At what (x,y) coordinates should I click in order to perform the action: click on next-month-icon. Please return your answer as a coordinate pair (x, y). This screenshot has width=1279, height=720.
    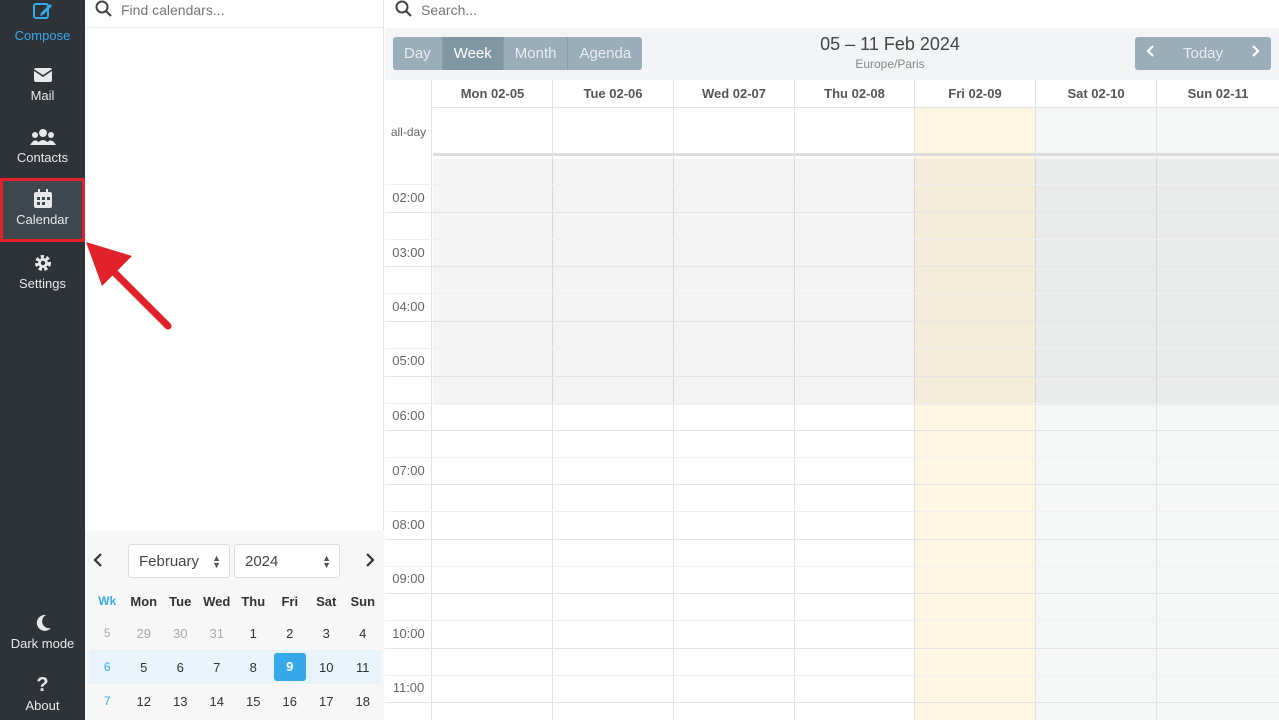
    Looking at the image, I should click on (370, 562).